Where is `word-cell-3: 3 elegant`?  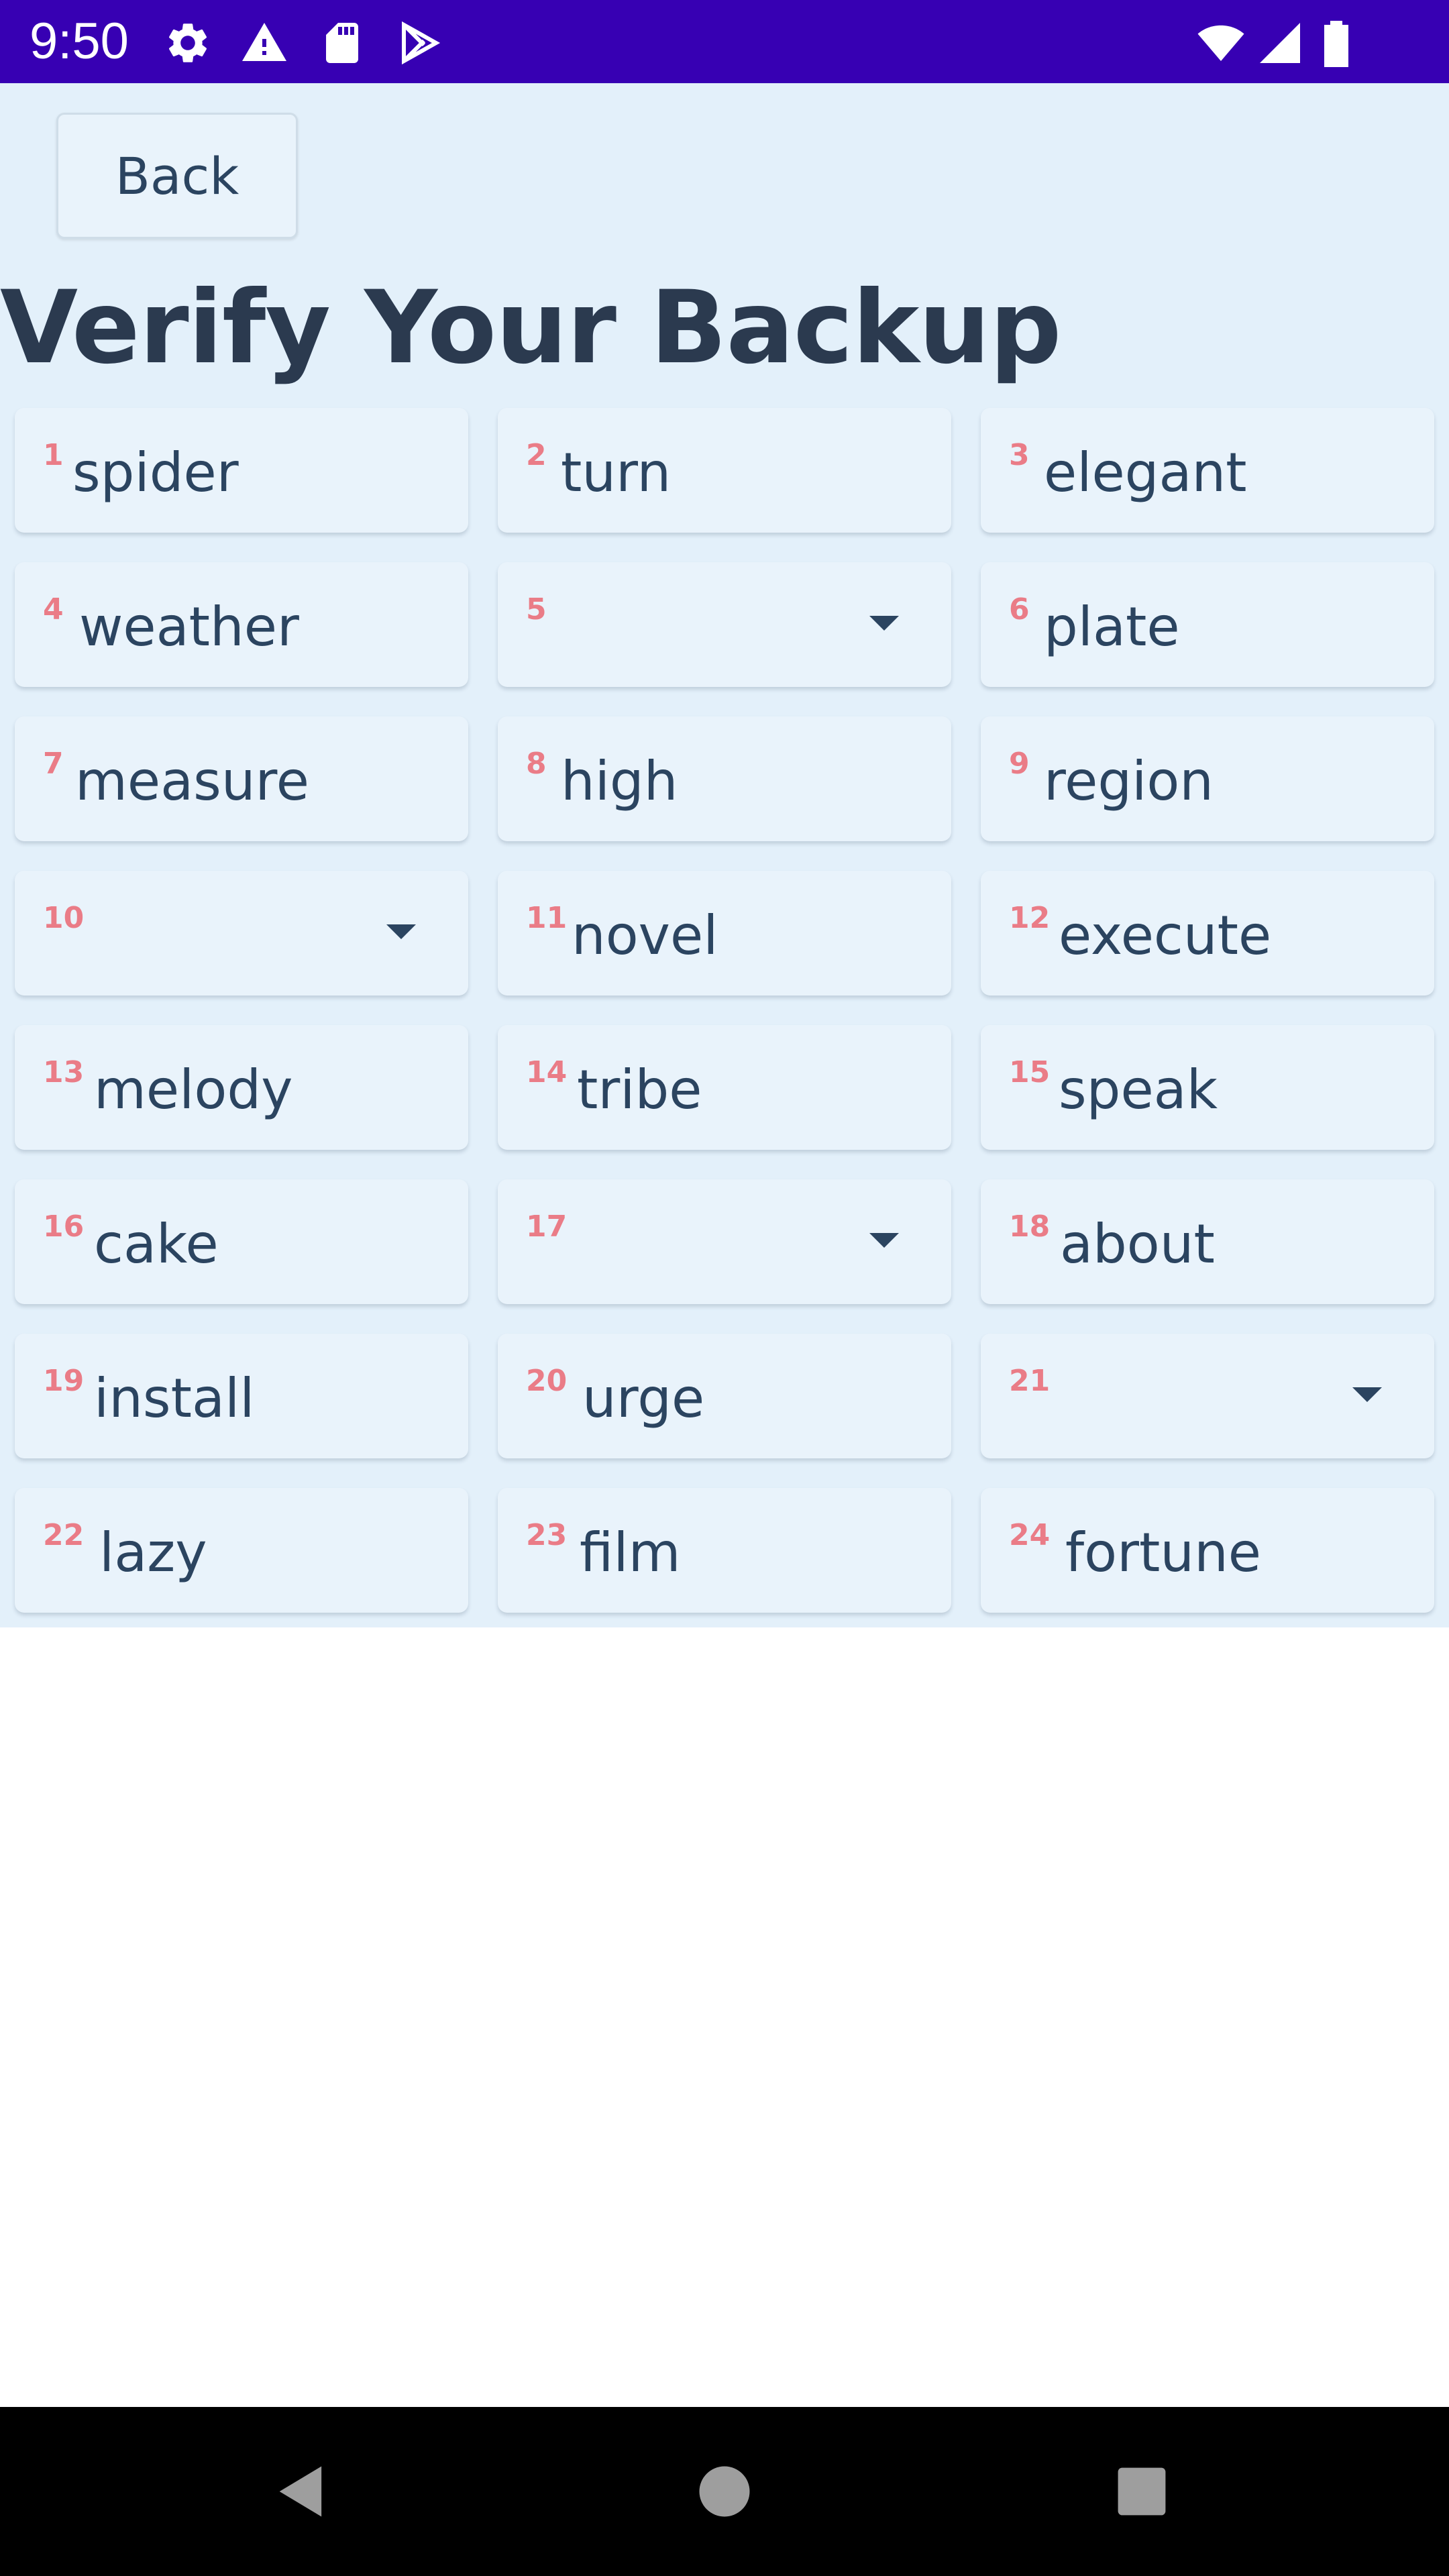 word-cell-3: 3 elegant is located at coordinates (1207, 470).